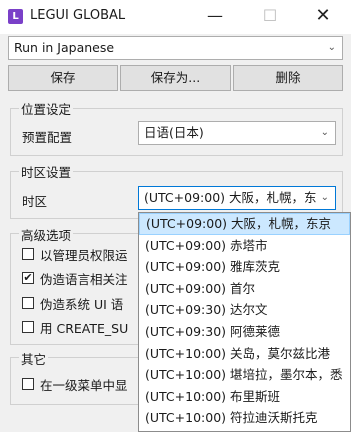 This screenshot has width=351, height=432. I want to click on timezone-label: 时区, so click(35, 201).